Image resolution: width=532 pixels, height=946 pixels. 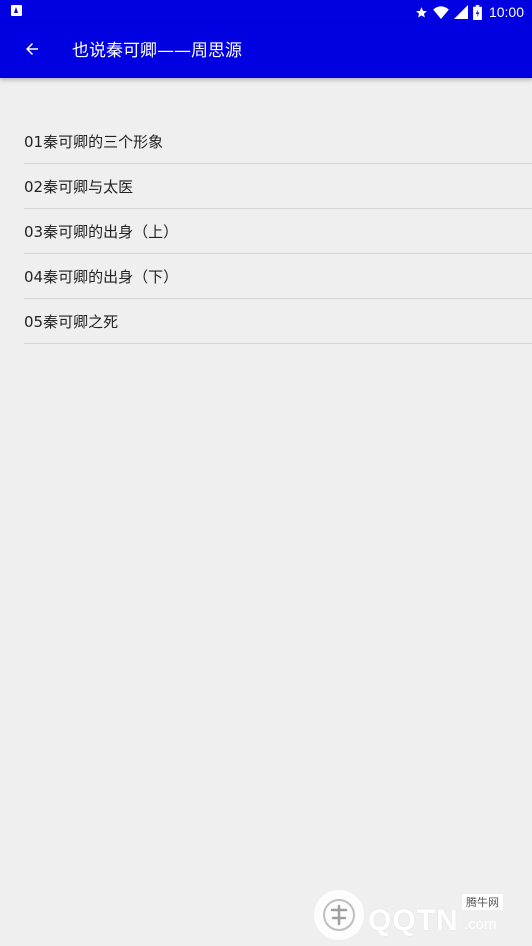 What do you see at coordinates (278, 186) in the screenshot?
I see `list-item: 02秦可卿与太医` at bounding box center [278, 186].